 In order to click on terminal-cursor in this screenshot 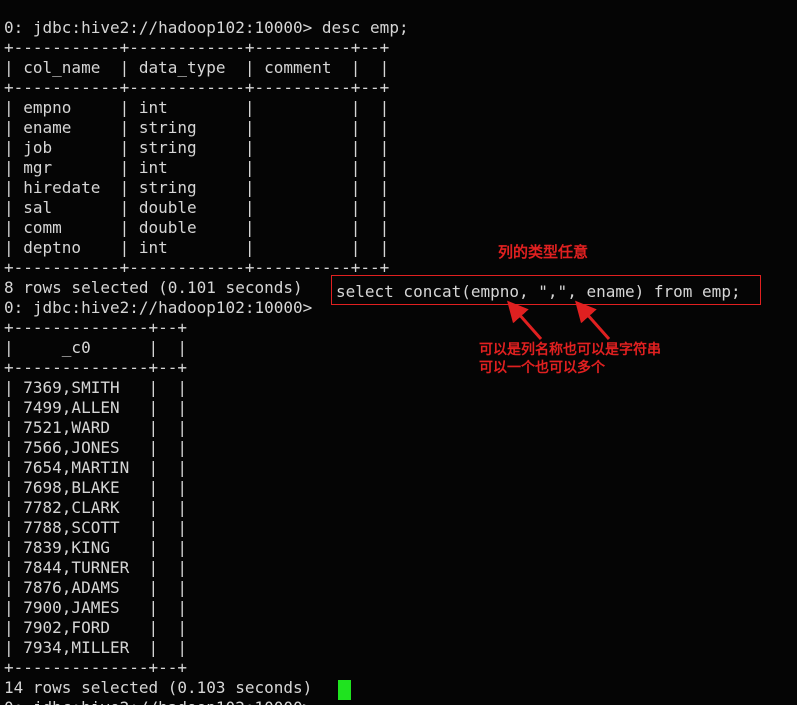, I will do `click(344, 690)`.